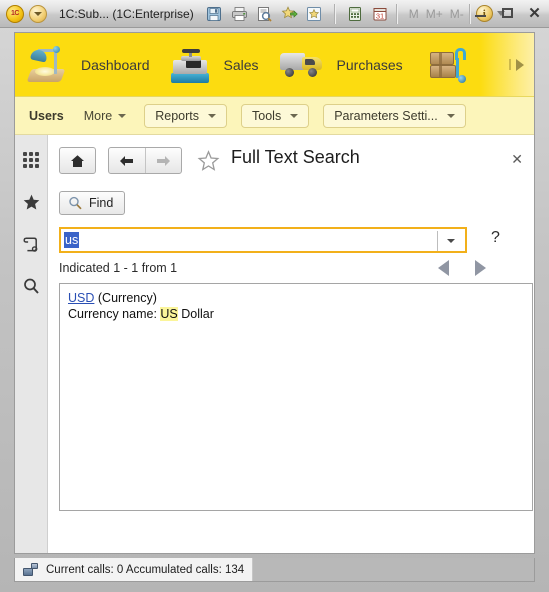 The image size is (549, 592). What do you see at coordinates (263, 240) in the screenshot?
I see `search-input: us` at bounding box center [263, 240].